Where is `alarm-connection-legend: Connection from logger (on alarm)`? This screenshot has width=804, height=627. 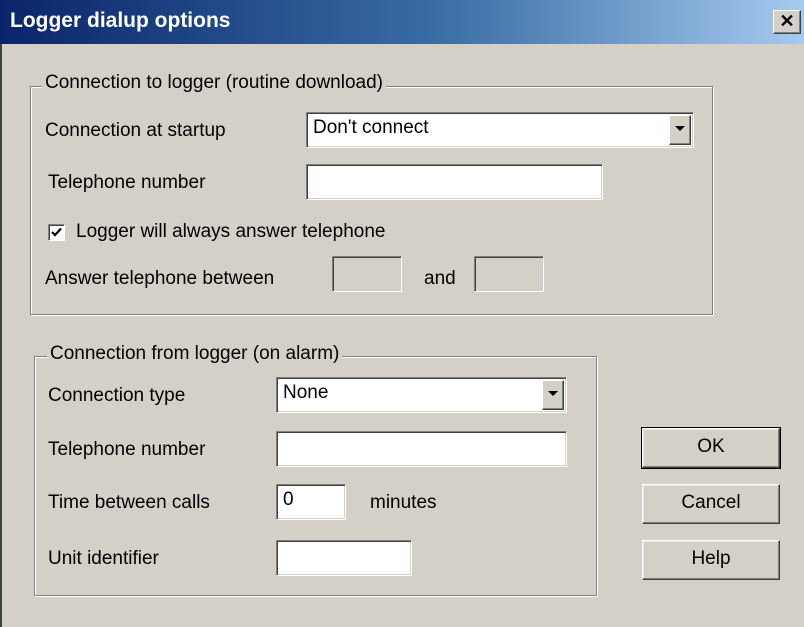
alarm-connection-legend: Connection from logger (on alarm) is located at coordinates (195, 354).